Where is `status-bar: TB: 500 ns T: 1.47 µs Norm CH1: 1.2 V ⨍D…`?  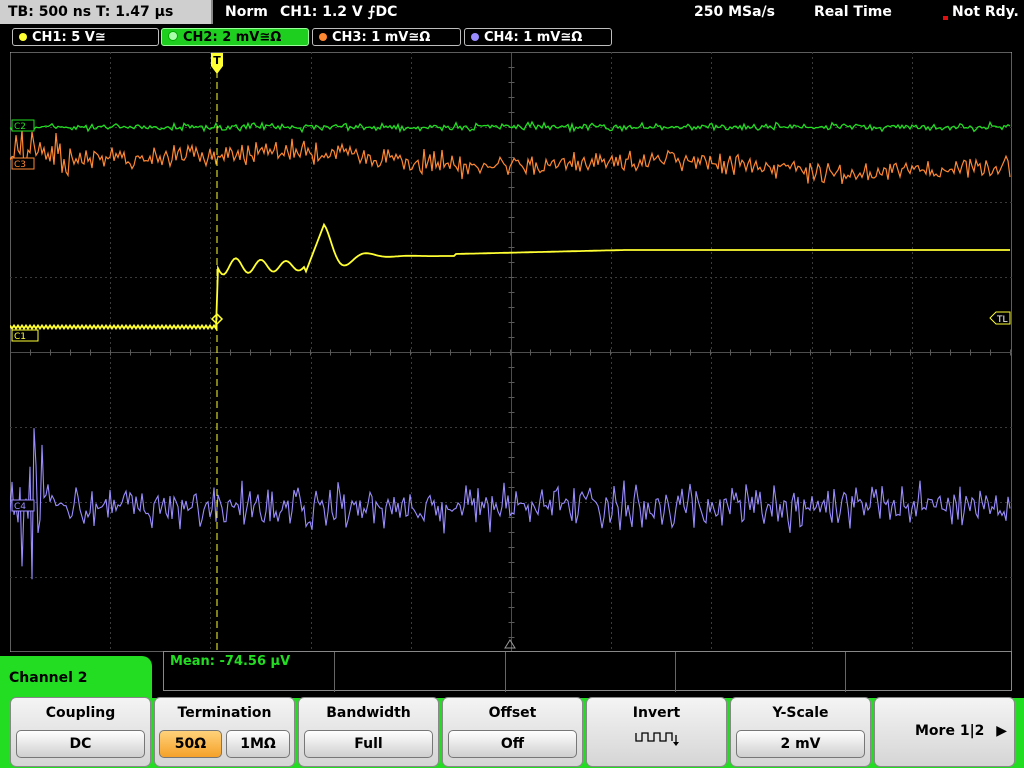 status-bar: TB: 500 ns T: 1.47 µs Norm CH1: 1.2 V ⨍D… is located at coordinates (512, 12).